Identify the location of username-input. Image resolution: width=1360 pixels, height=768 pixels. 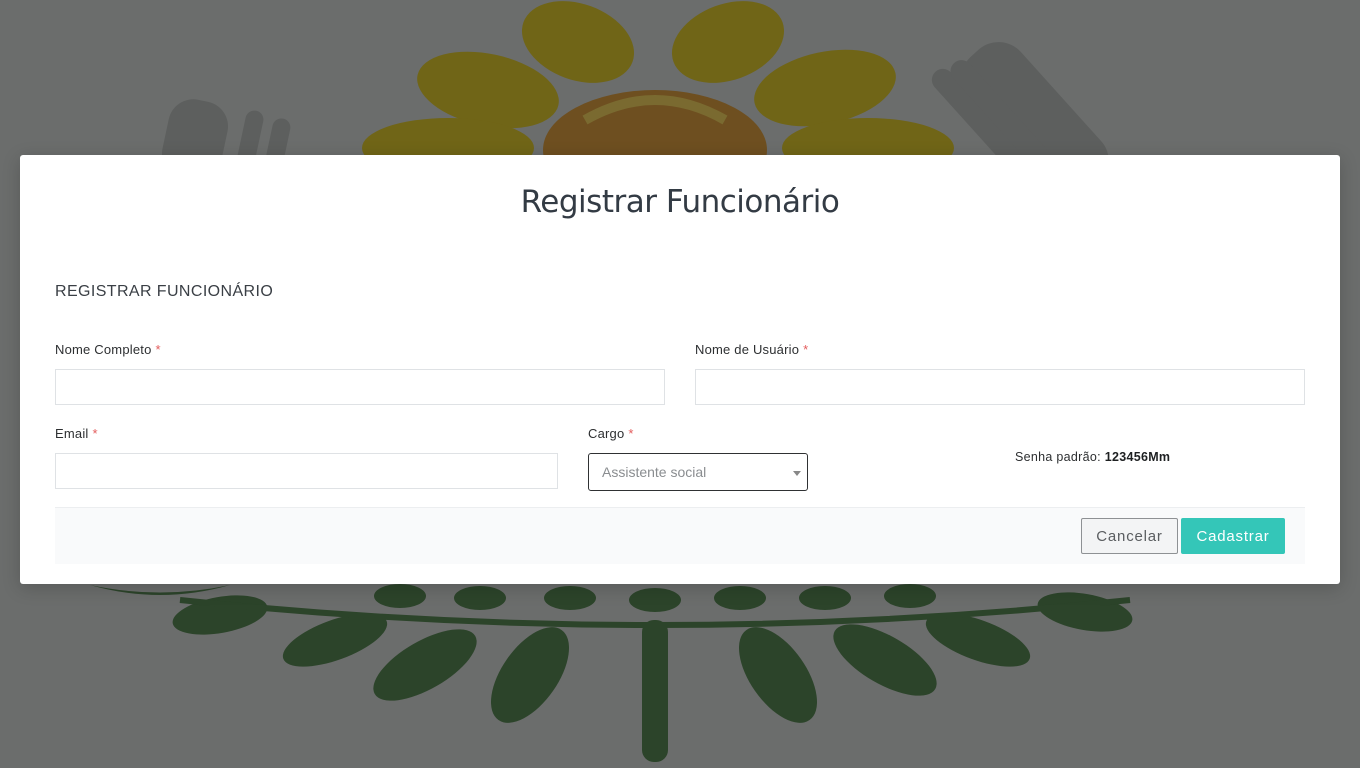
(1000, 387).